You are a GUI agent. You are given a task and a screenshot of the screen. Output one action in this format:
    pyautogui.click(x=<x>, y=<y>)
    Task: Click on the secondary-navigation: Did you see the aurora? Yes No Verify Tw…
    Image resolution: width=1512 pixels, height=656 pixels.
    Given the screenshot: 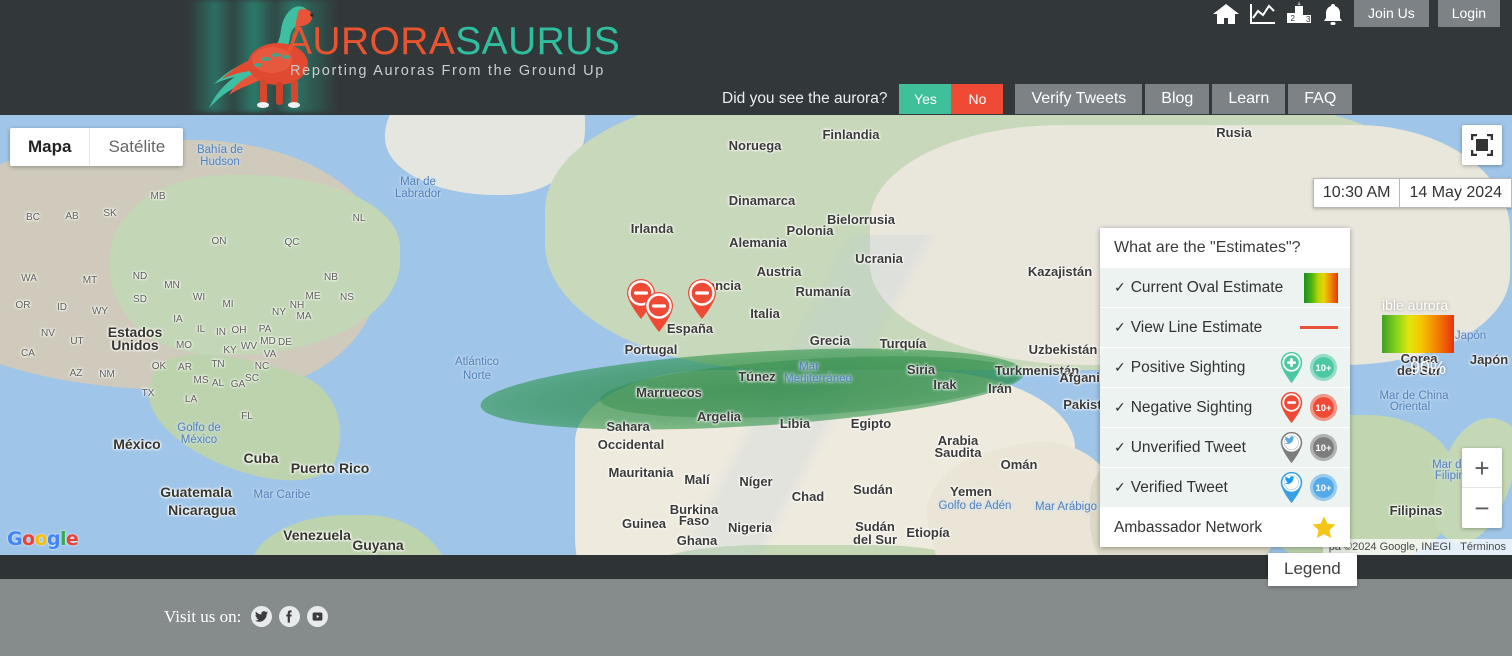 What is the action you would take?
    pyautogui.click(x=756, y=98)
    